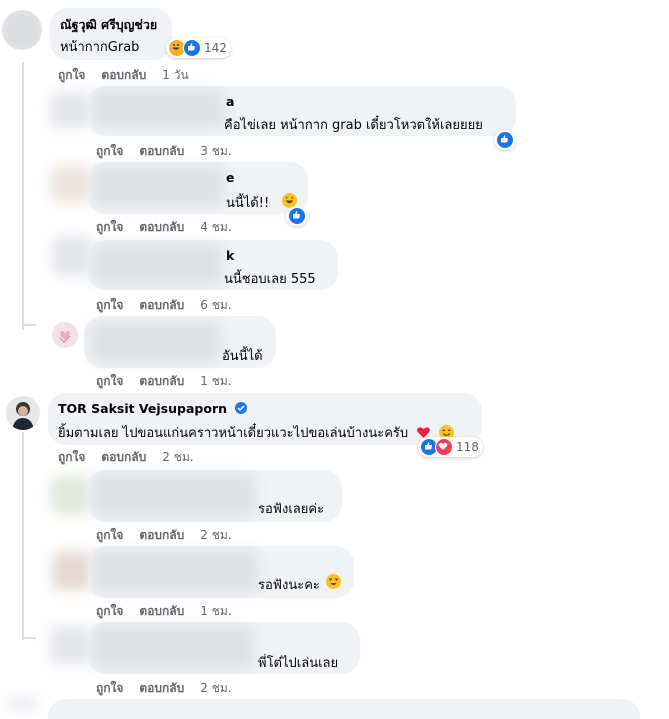 The height and width of the screenshot is (719, 669). Describe the element at coordinates (215, 48) in the screenshot. I see `reaction-count: 142` at that location.